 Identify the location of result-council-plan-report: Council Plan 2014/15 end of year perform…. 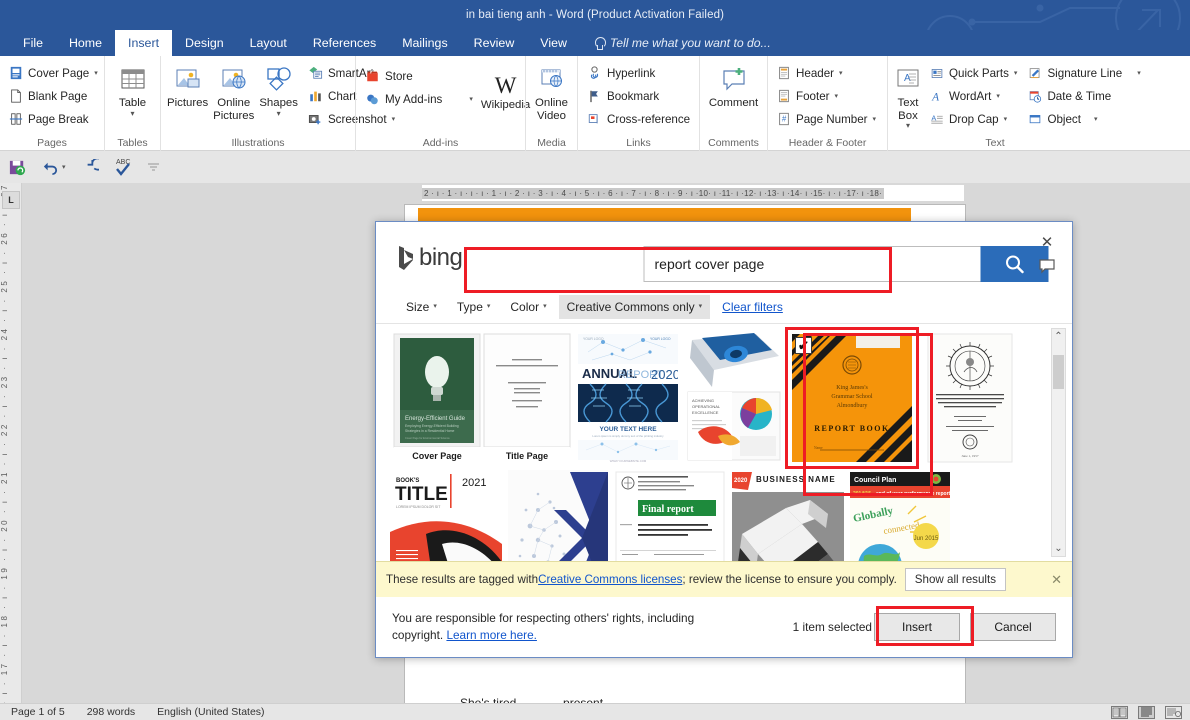
(900, 515).